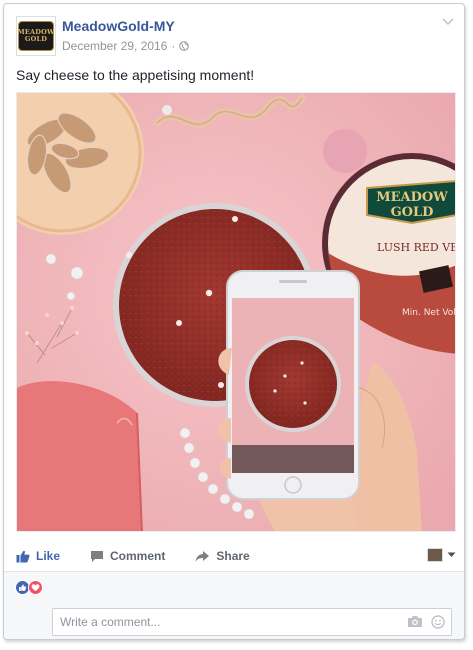 The image size is (473, 650). I want to click on comment-input, so click(218, 622).